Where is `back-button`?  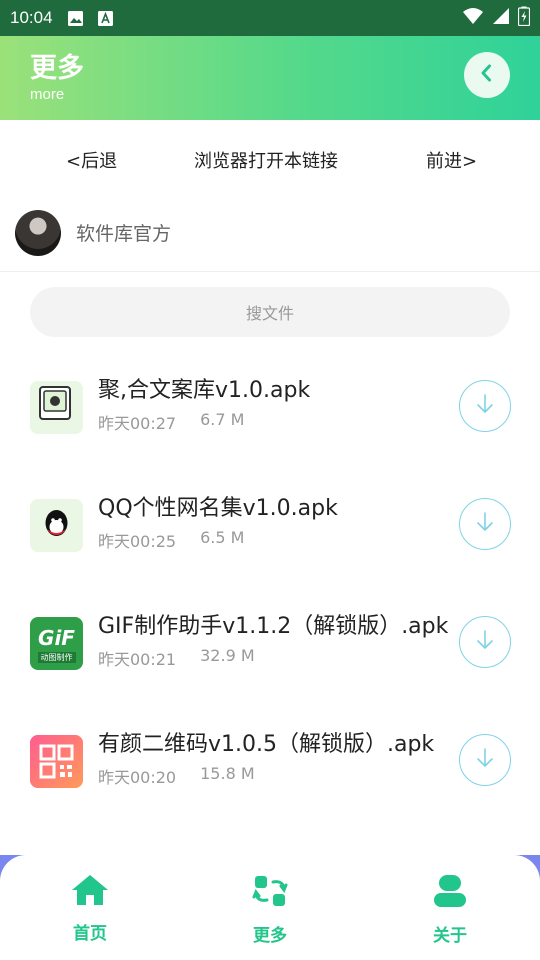 back-button is located at coordinates (487, 75).